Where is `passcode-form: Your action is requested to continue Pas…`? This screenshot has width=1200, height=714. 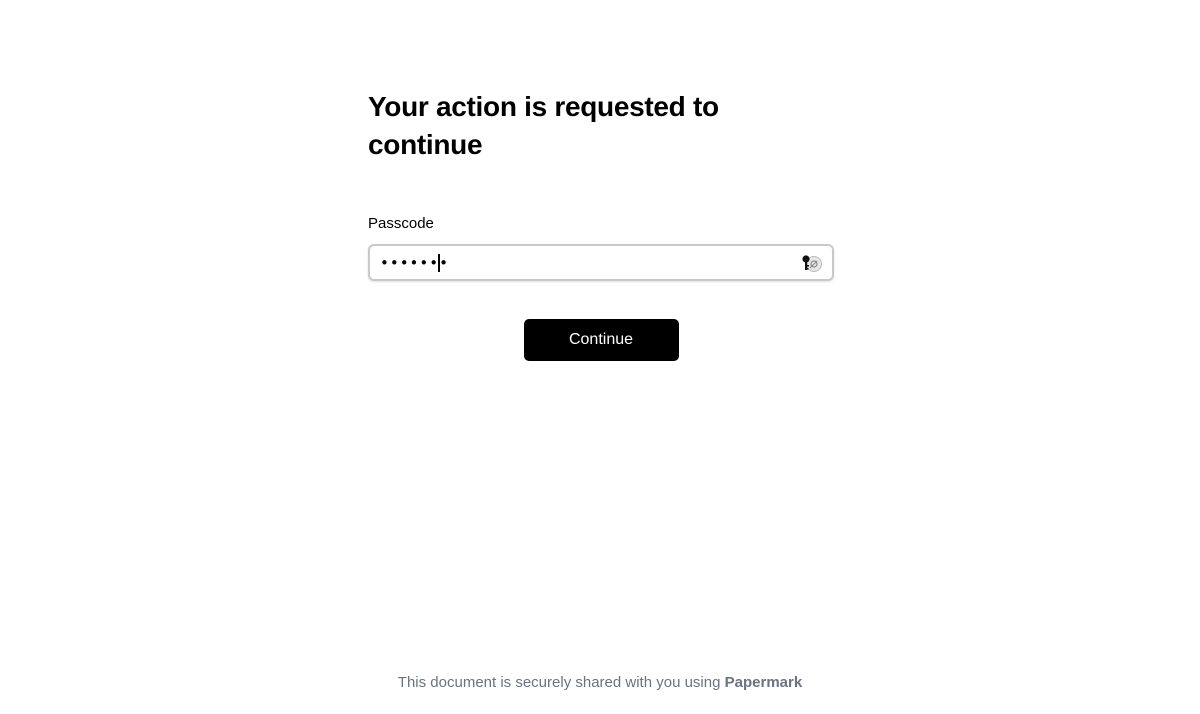
passcode-form: Your action is requested to continue Pas… is located at coordinates (601, 224).